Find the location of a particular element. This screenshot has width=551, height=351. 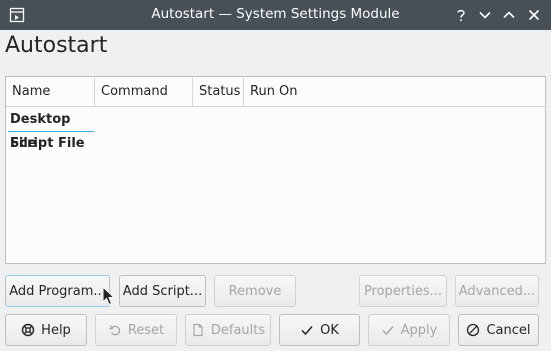

reset-button: Reset is located at coordinates (136, 330).